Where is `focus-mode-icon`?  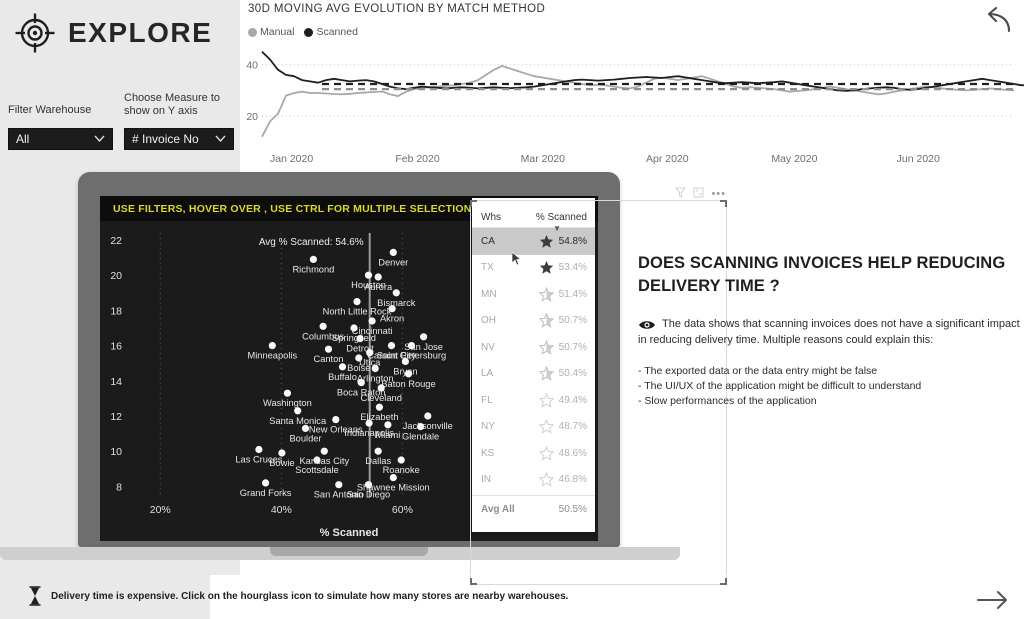
focus-mode-icon is located at coordinates (698, 194).